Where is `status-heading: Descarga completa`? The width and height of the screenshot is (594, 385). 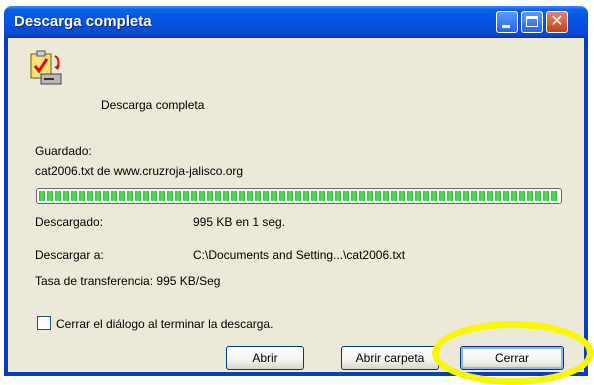 status-heading: Descarga completa is located at coordinates (153, 105).